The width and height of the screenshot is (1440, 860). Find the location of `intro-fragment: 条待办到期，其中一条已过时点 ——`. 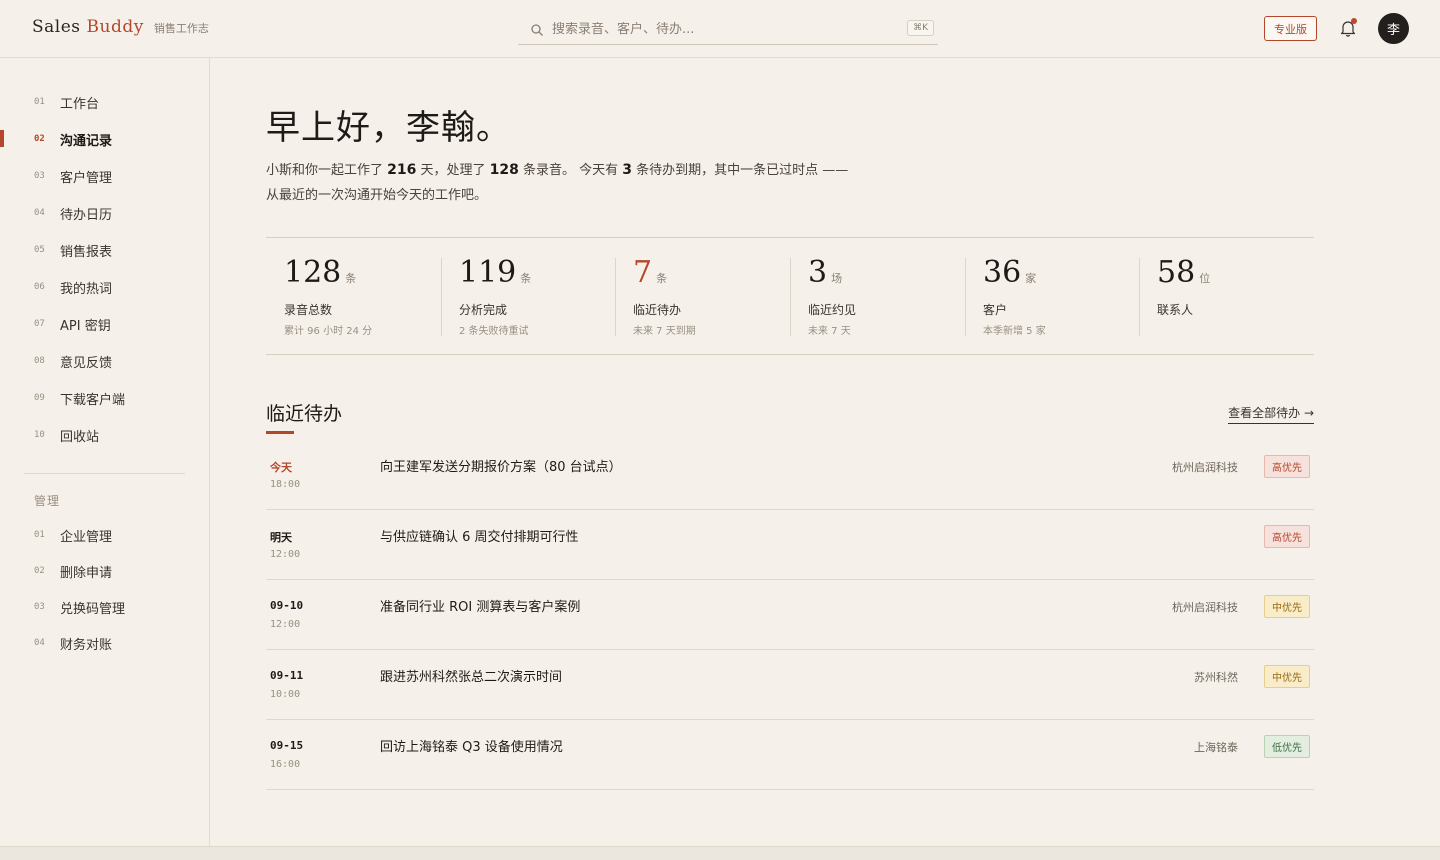

intro-fragment: 条待办到期，其中一条已过时点 —— is located at coordinates (740, 170).